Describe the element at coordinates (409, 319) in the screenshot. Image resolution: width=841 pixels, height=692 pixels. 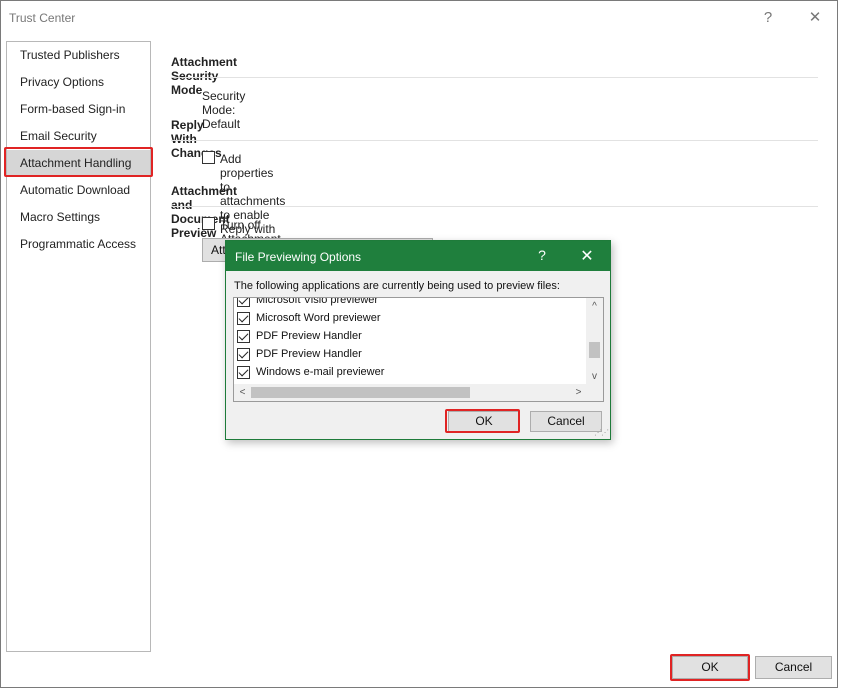
I see `list-item: Microsoft Word previewer` at that location.